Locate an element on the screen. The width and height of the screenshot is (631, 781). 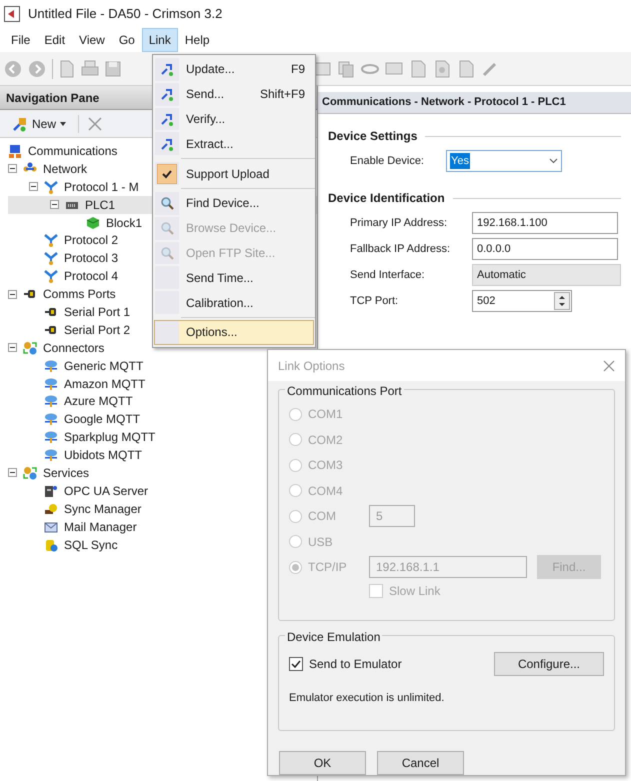
section-title: Device Settings is located at coordinates (373, 136).